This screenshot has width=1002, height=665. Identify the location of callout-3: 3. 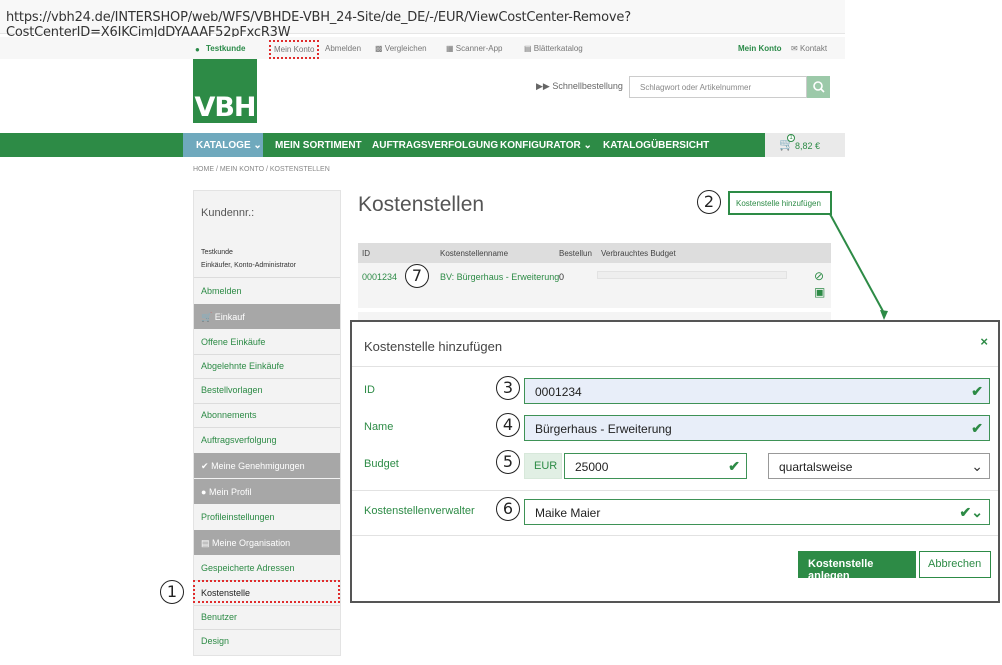
(508, 388).